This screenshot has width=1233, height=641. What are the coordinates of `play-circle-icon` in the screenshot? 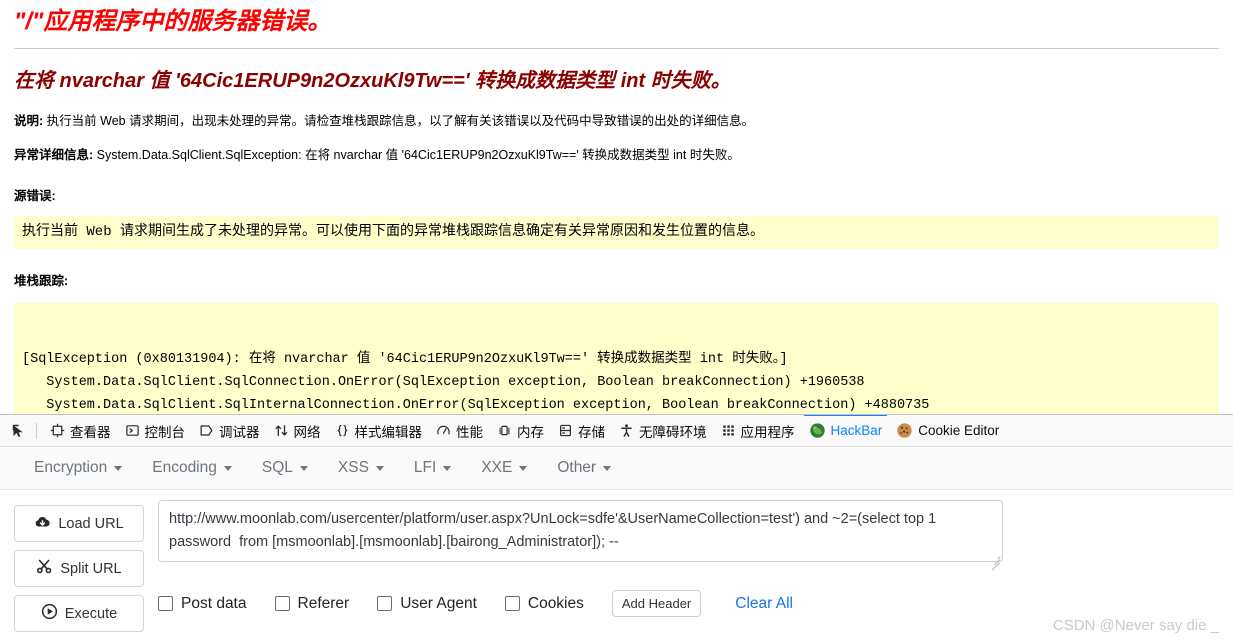 It's located at (49, 613).